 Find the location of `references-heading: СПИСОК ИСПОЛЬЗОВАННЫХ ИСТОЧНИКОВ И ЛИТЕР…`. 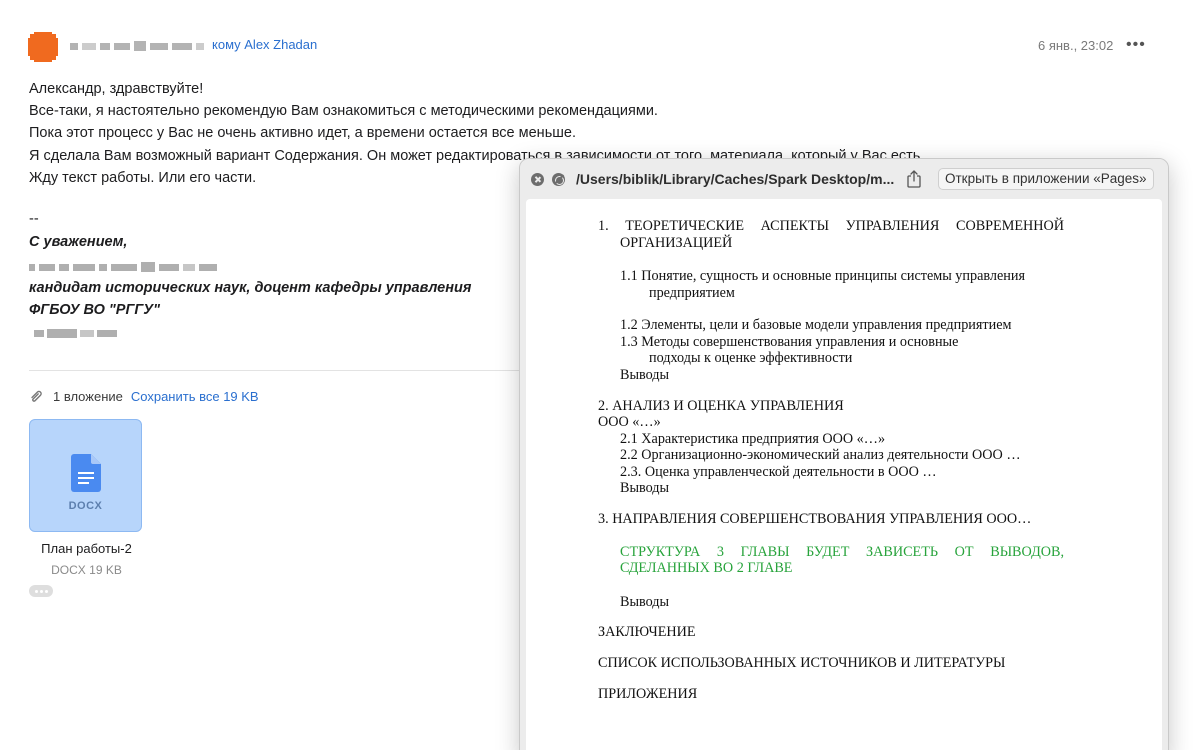

references-heading: СПИСОК ИСПОЛЬЗОВАННЫХ ИСТОЧНИКОВ И ЛИТЕР… is located at coordinates (802, 663).